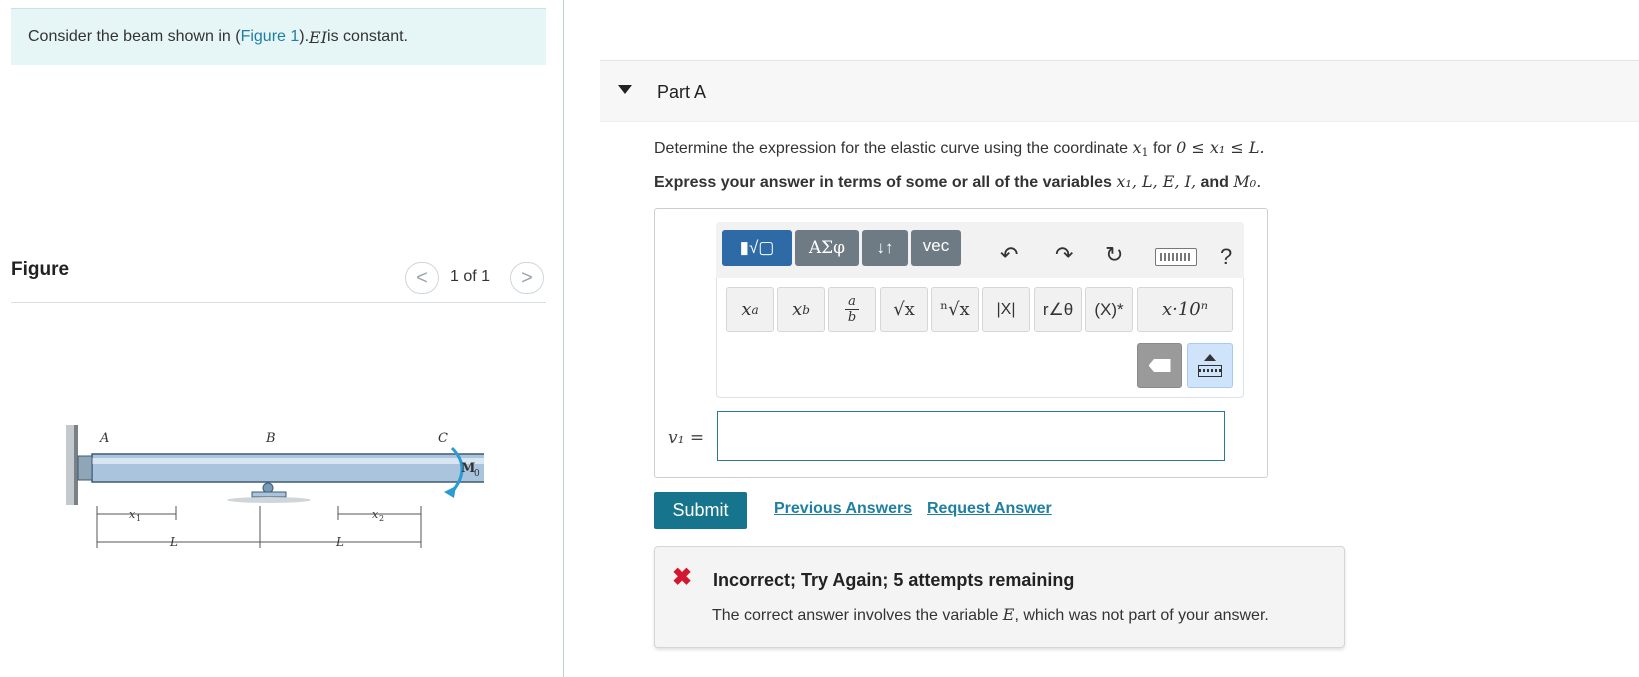  What do you see at coordinates (686, 438) in the screenshot?
I see `answer-variable-label: v₁ =` at bounding box center [686, 438].